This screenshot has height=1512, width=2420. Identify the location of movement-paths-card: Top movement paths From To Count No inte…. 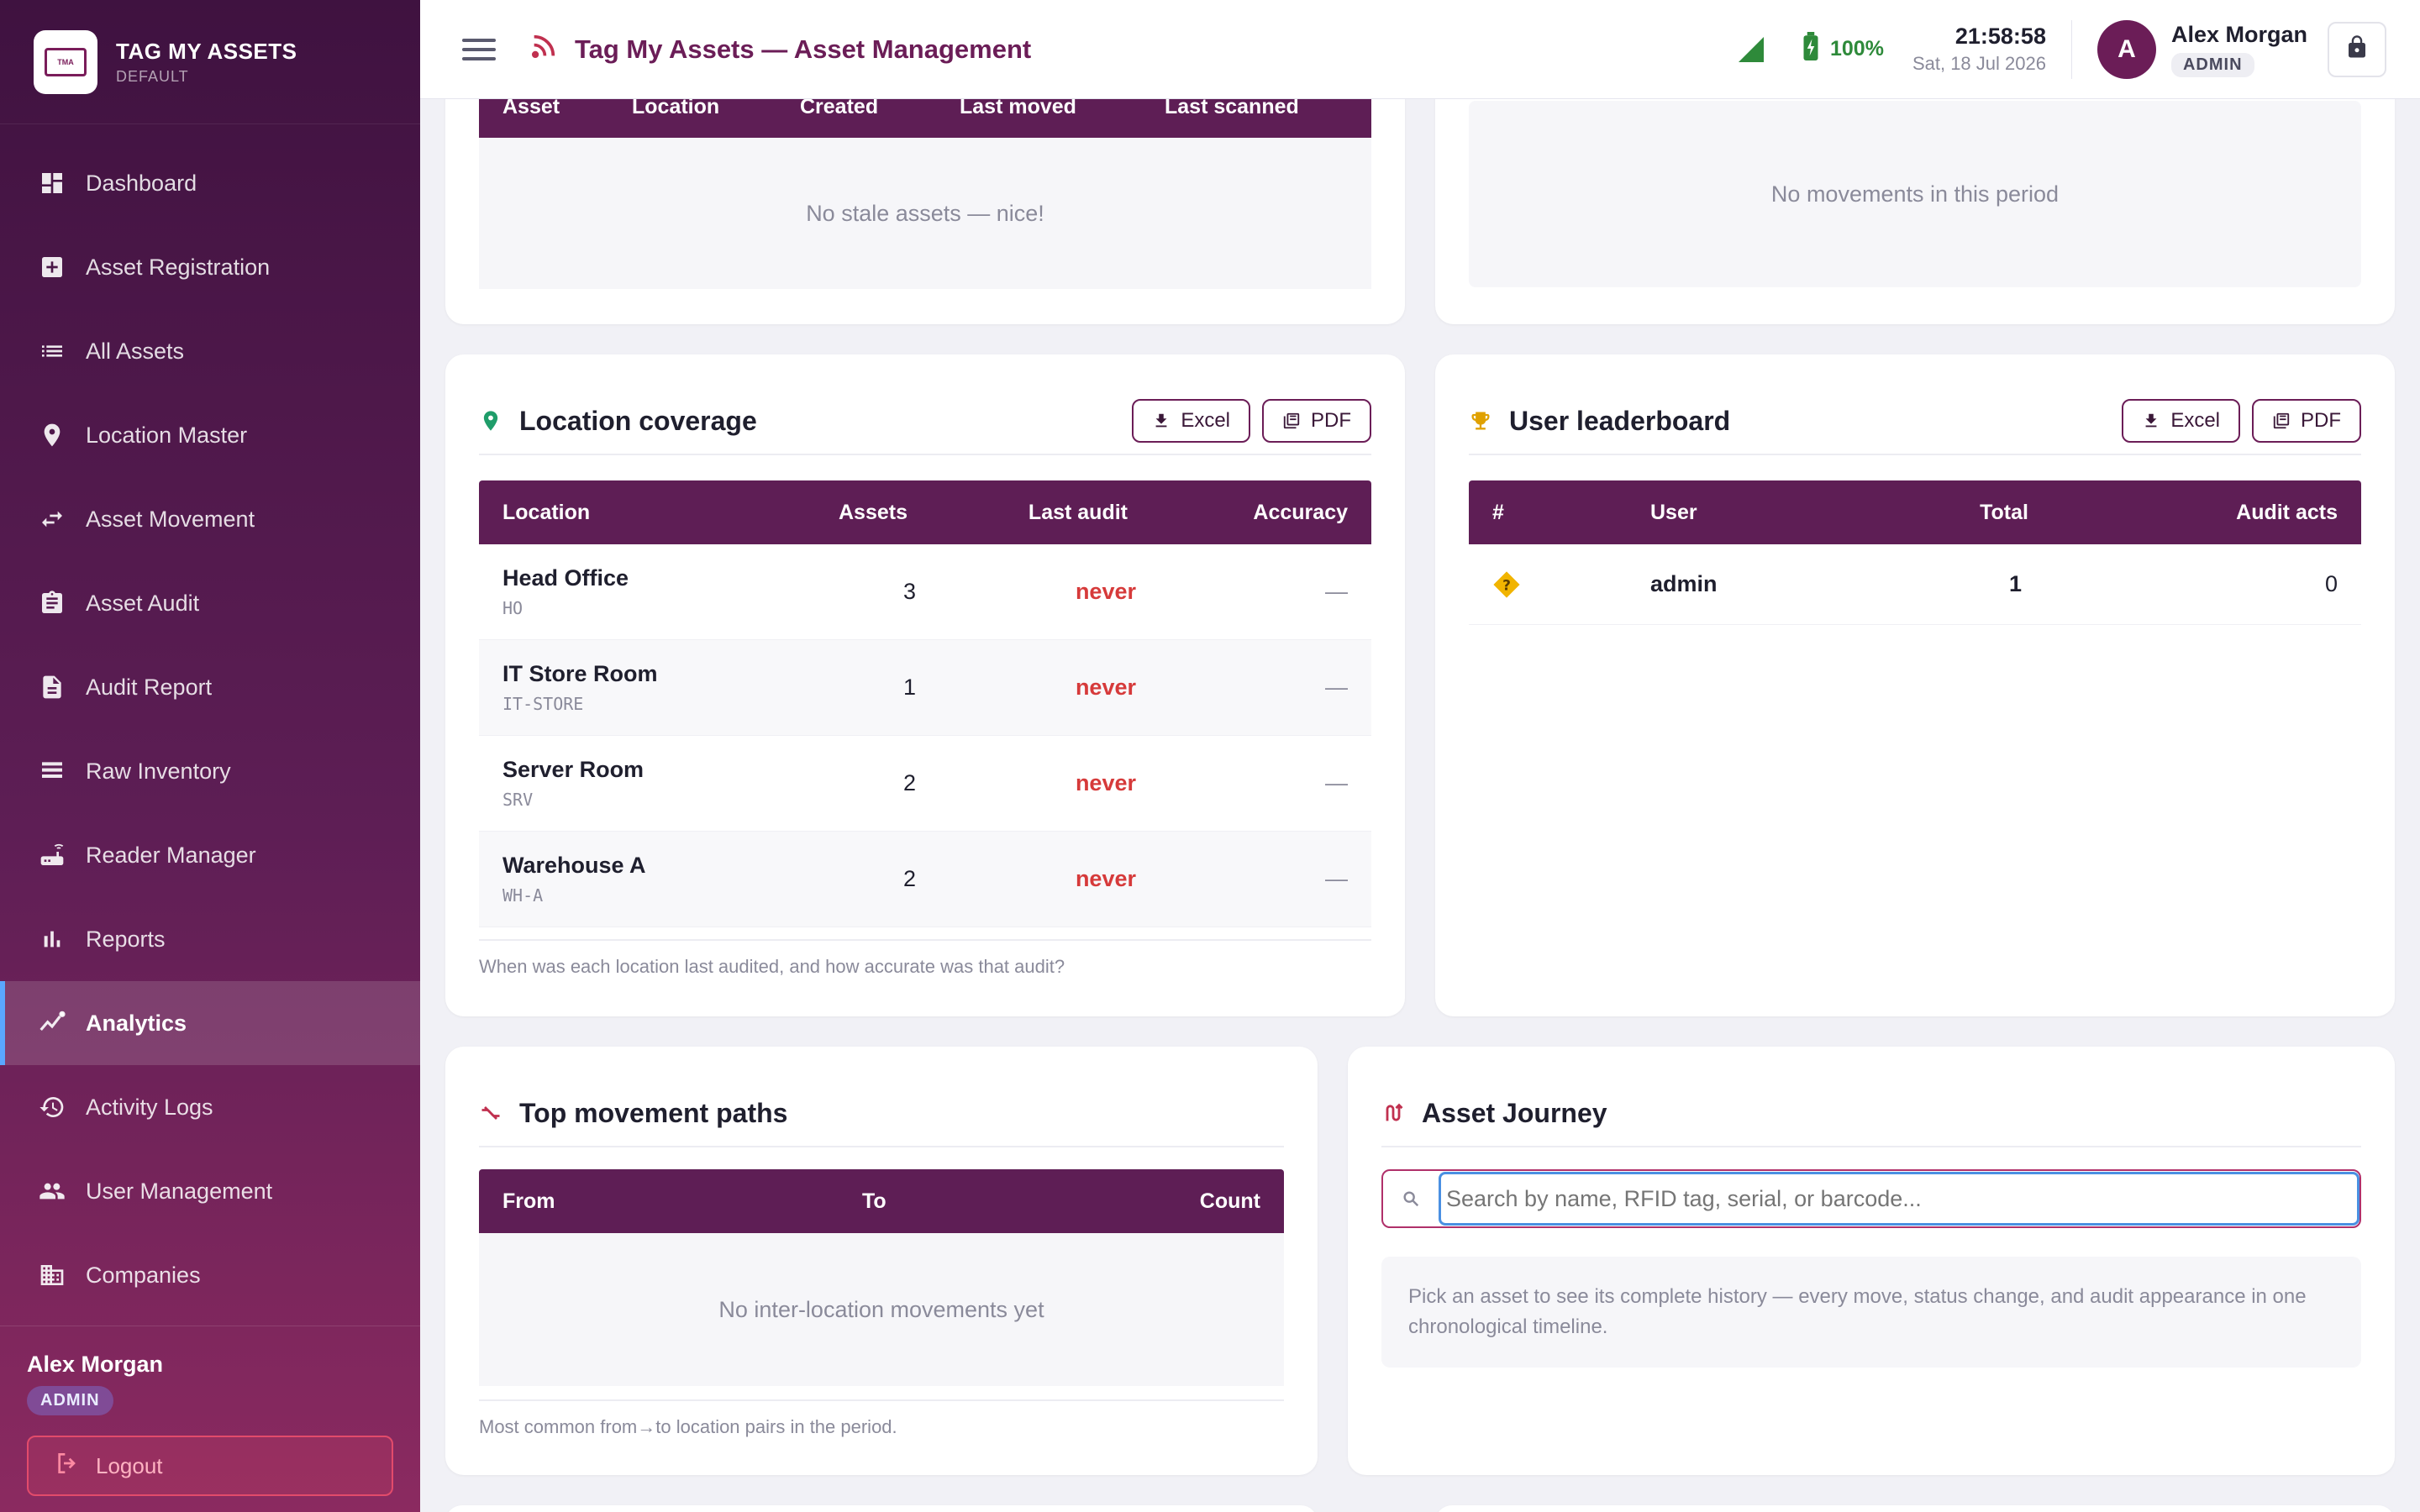
(881, 1261).